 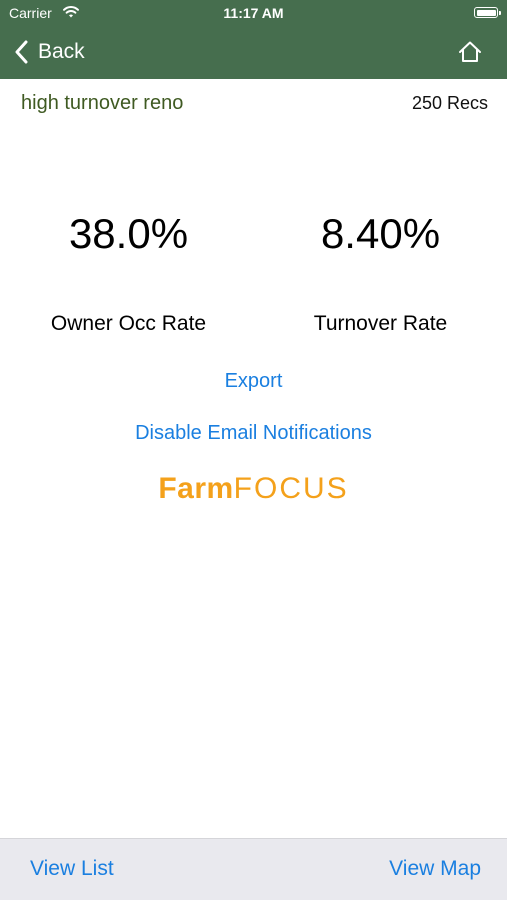 I want to click on turnover-stat: 8.40% Turnover Rate, so click(x=380, y=268).